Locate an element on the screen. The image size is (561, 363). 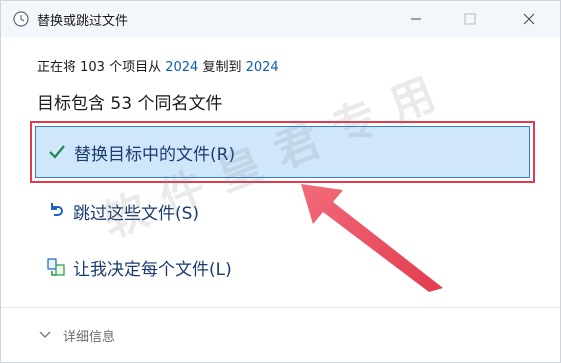
status-middle: 复制到 is located at coordinates (222, 67).